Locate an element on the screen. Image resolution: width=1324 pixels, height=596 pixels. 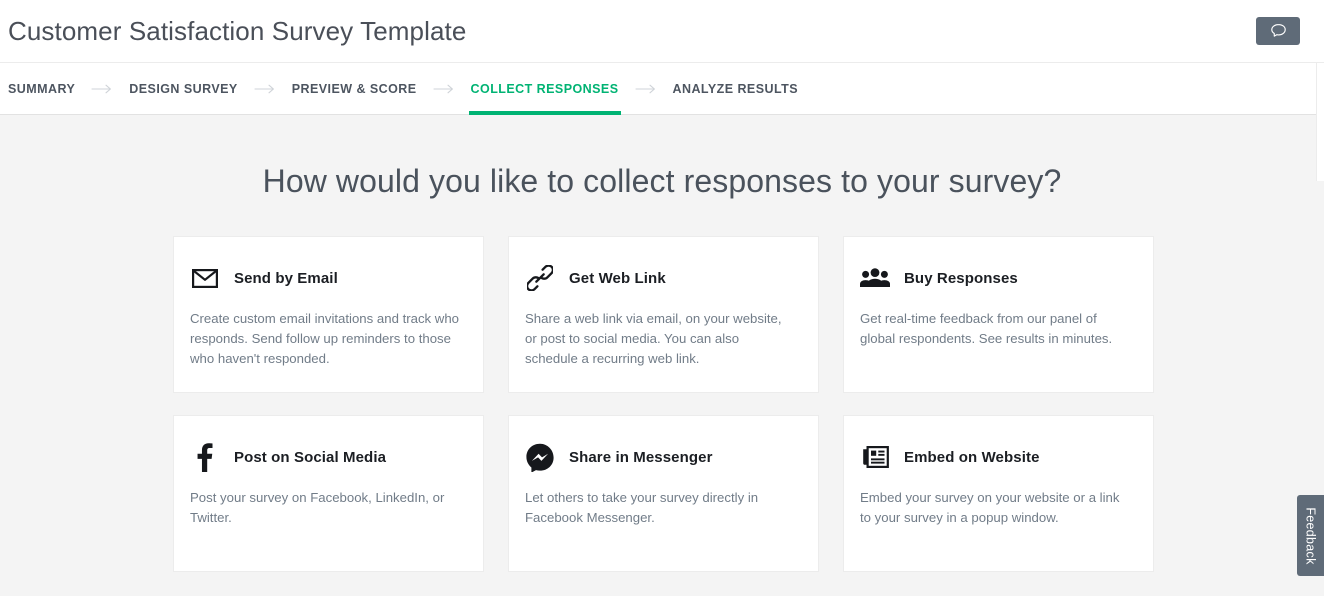
facebook-f-icon is located at coordinates (205, 457).